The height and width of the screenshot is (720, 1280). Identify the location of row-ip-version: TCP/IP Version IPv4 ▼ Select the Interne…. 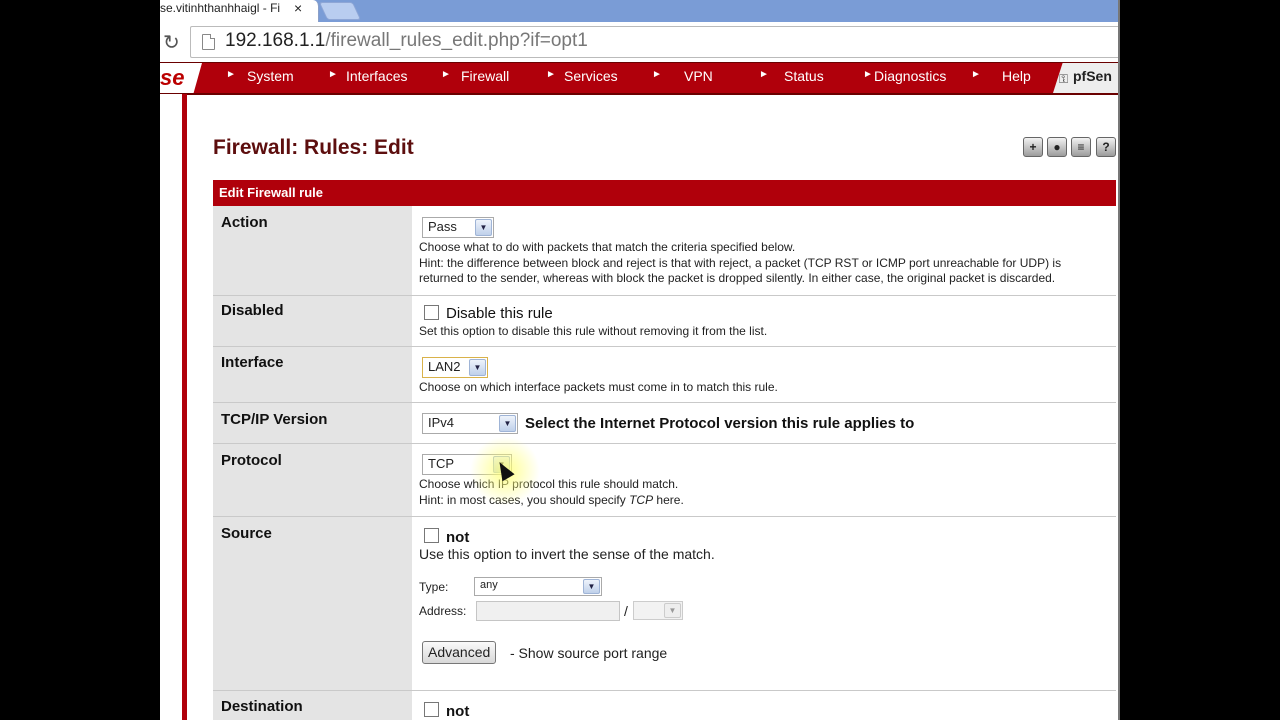
(664, 423).